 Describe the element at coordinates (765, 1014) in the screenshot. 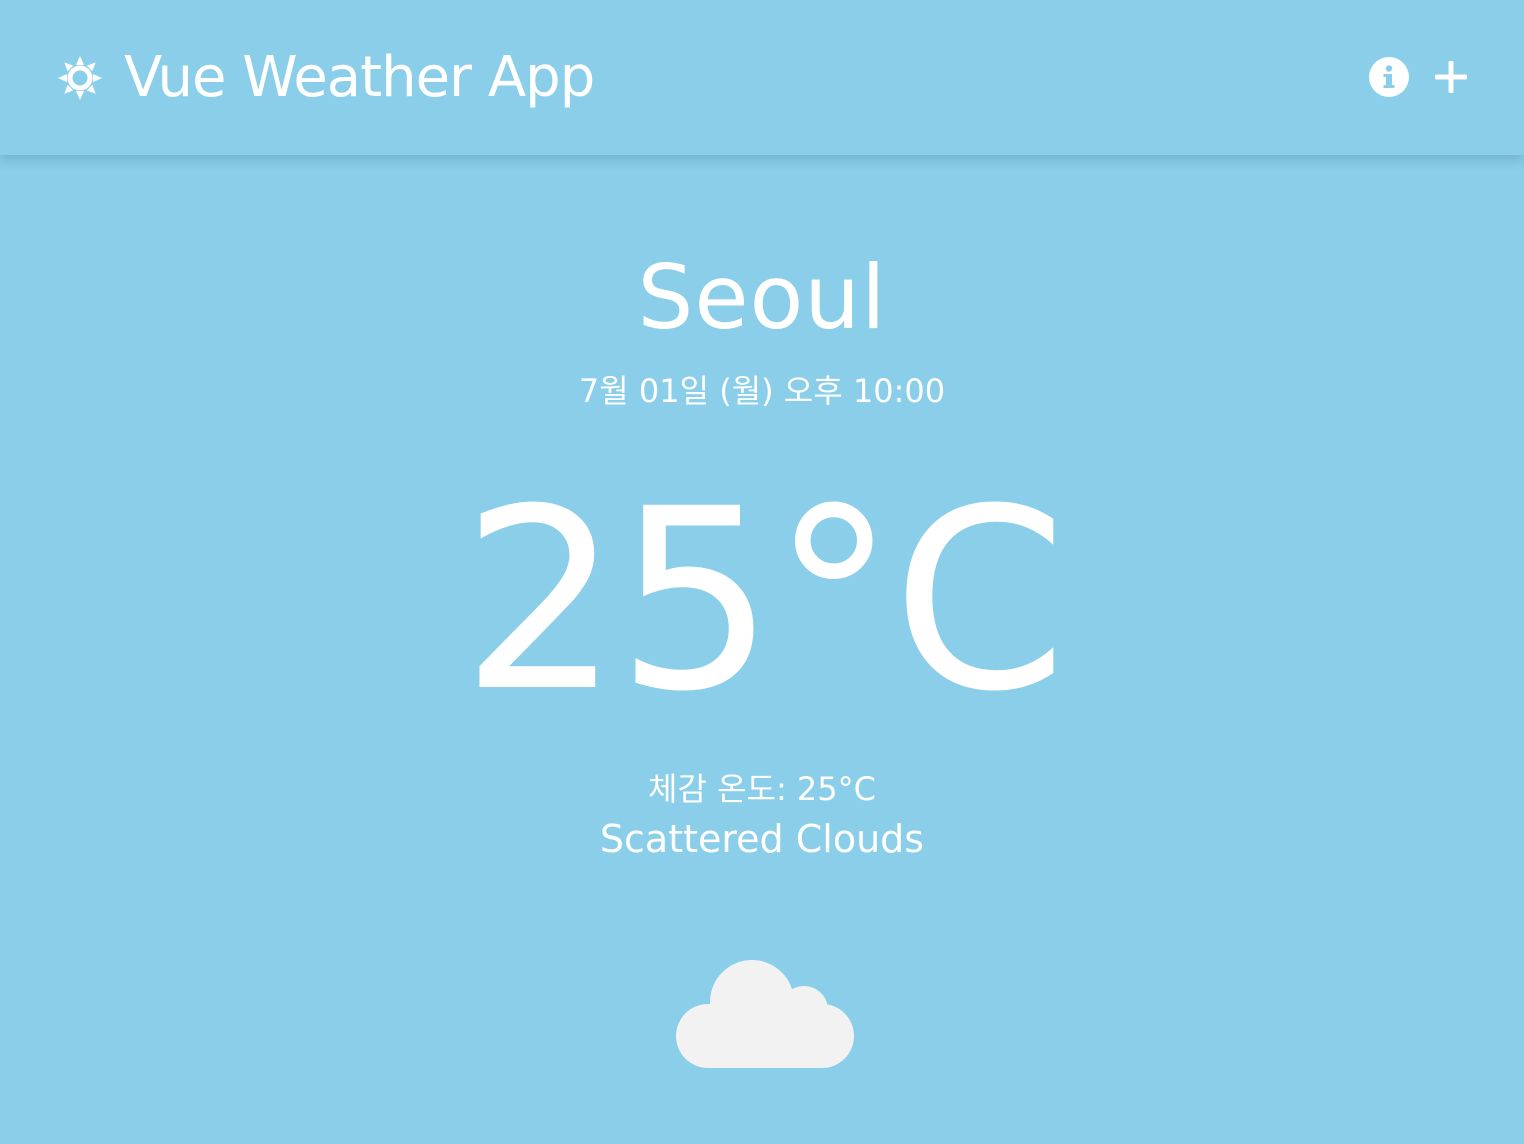

I see `cloud-icon` at that location.